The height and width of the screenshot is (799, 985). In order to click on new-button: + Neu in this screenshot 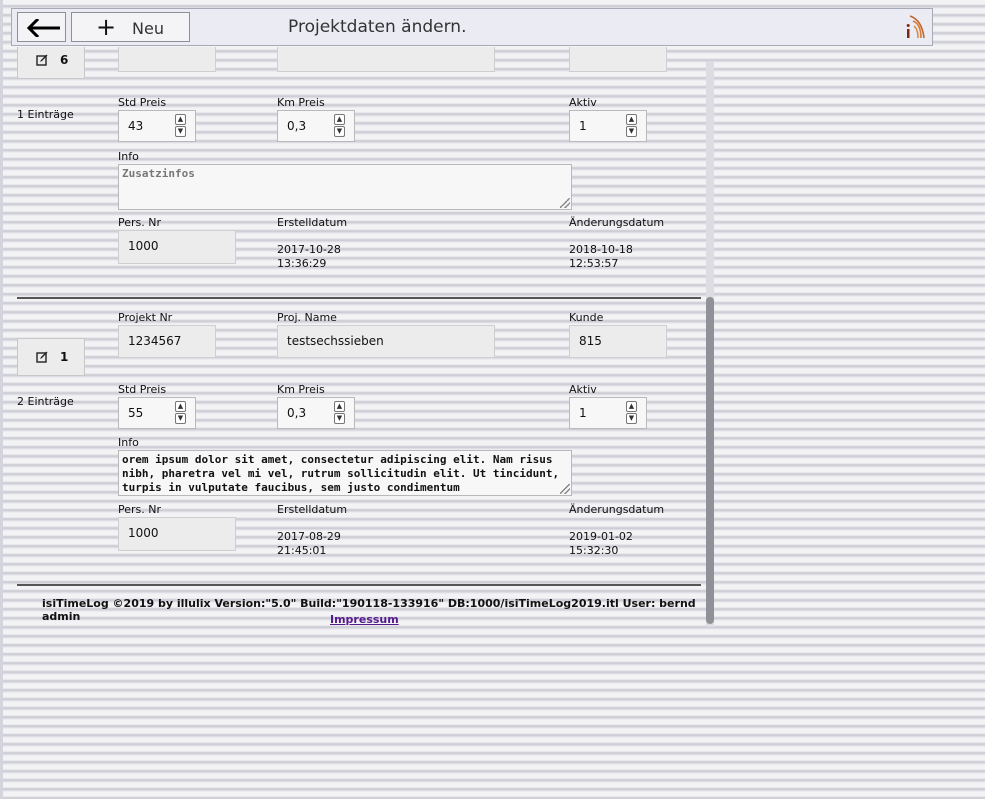, I will do `click(130, 27)`.